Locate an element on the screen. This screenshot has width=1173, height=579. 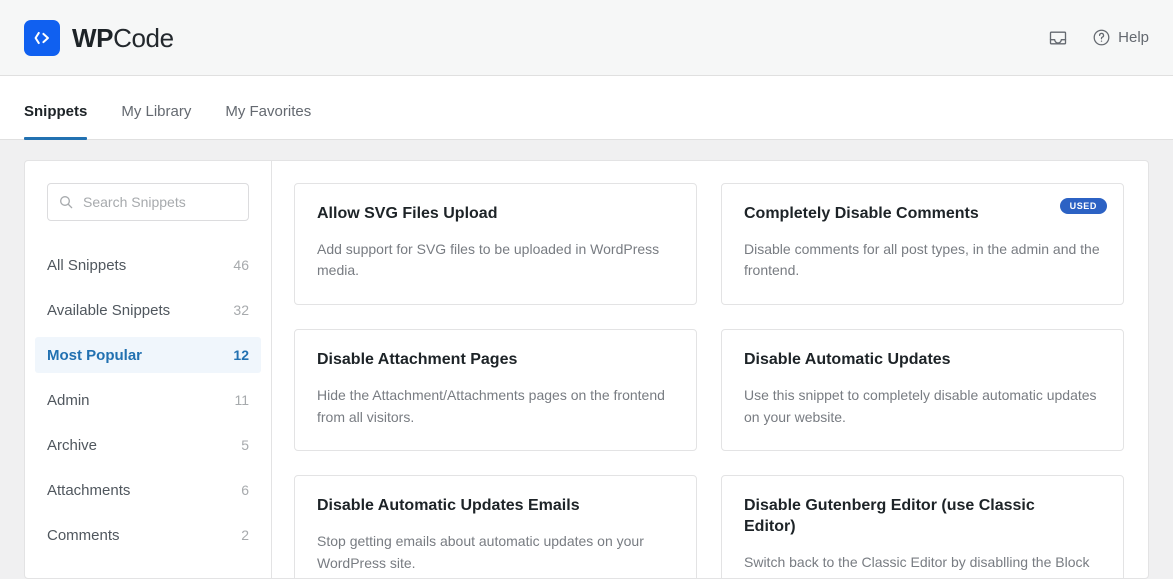
sidebar-item-label: Most Popular is located at coordinates (95, 355).